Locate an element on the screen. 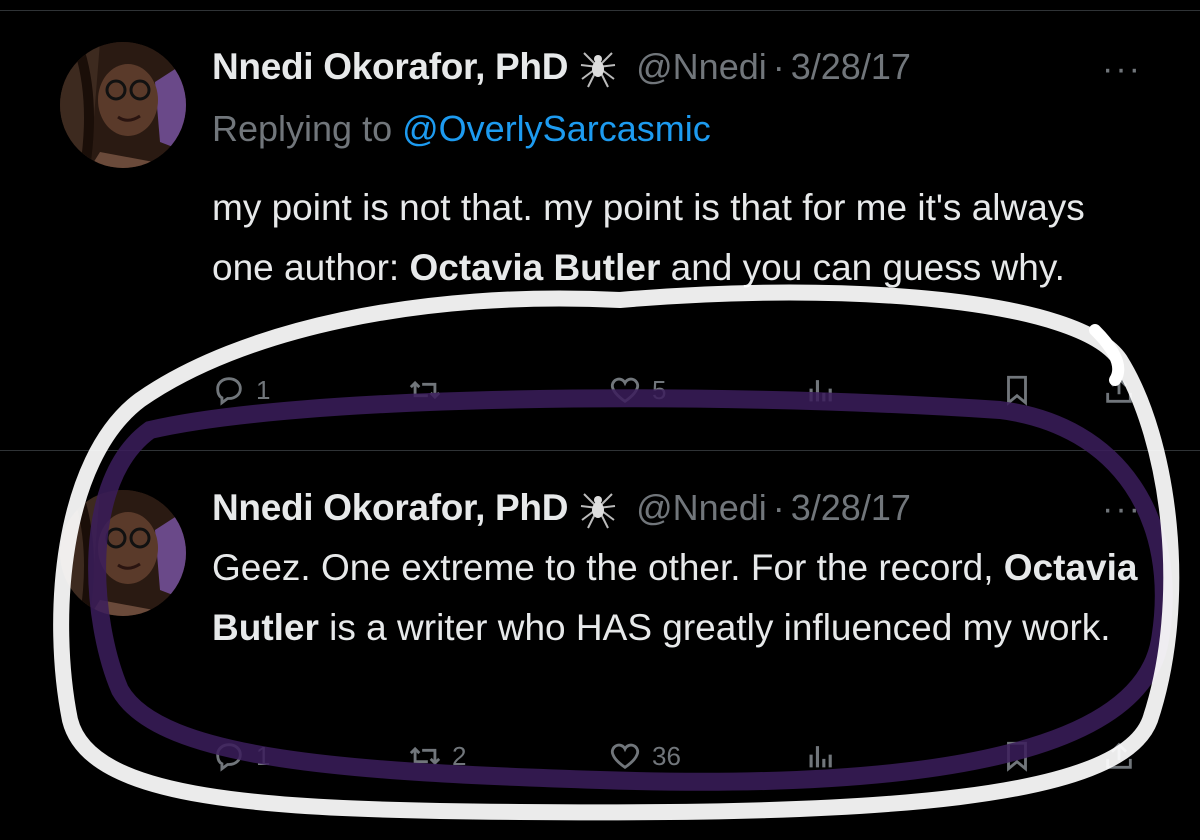 The image size is (1200, 840). like-count: 5 is located at coordinates (659, 389).